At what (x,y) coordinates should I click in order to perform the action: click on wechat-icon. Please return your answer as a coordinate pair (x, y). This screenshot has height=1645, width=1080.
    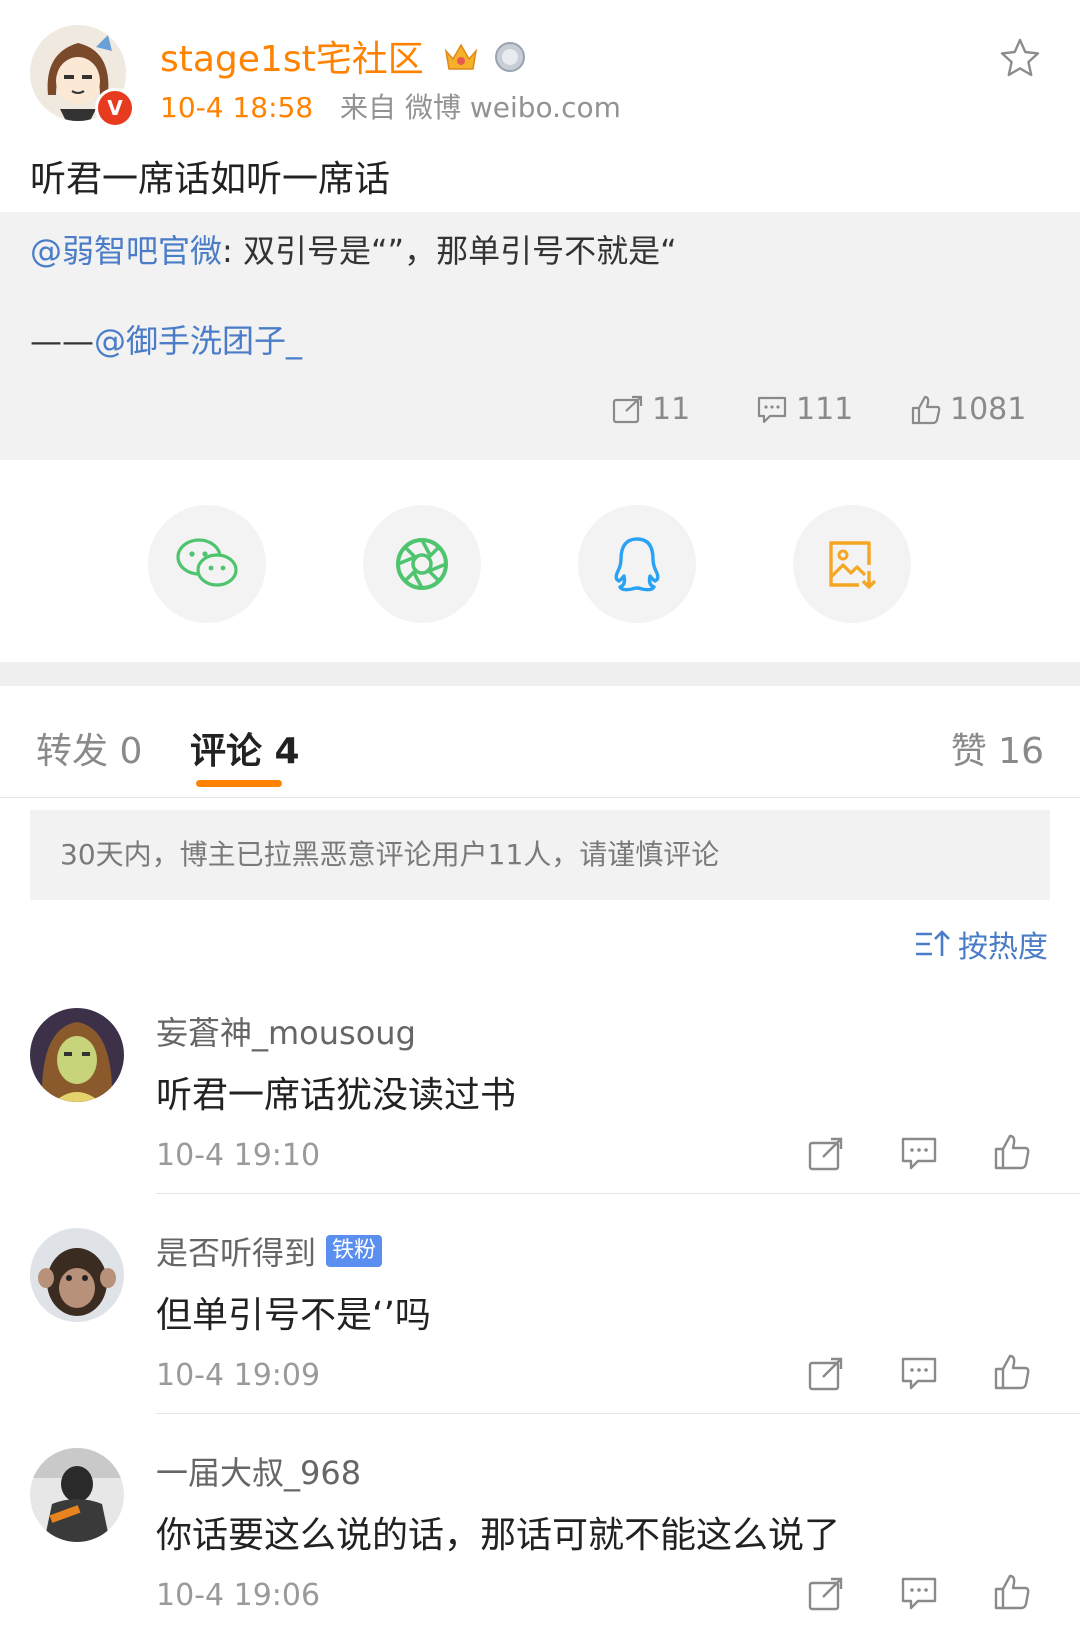
    Looking at the image, I should click on (207, 562).